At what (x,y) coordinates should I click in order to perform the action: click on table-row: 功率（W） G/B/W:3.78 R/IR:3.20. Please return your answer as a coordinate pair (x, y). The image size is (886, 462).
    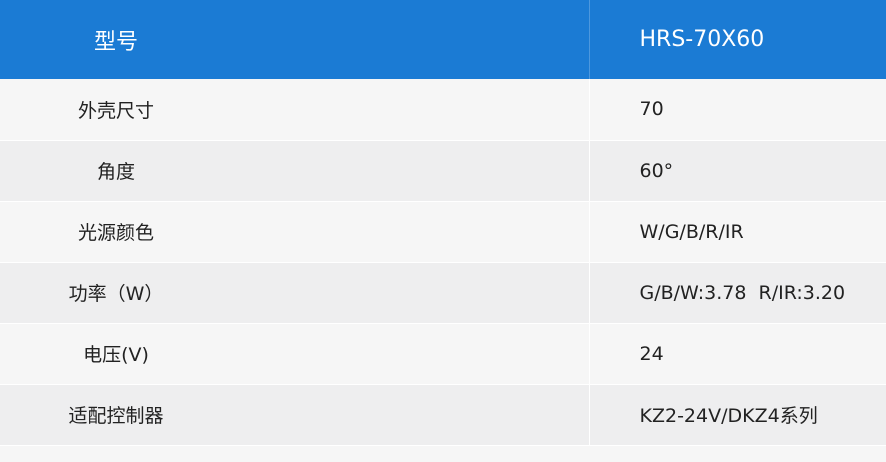
    Looking at the image, I should click on (443, 293).